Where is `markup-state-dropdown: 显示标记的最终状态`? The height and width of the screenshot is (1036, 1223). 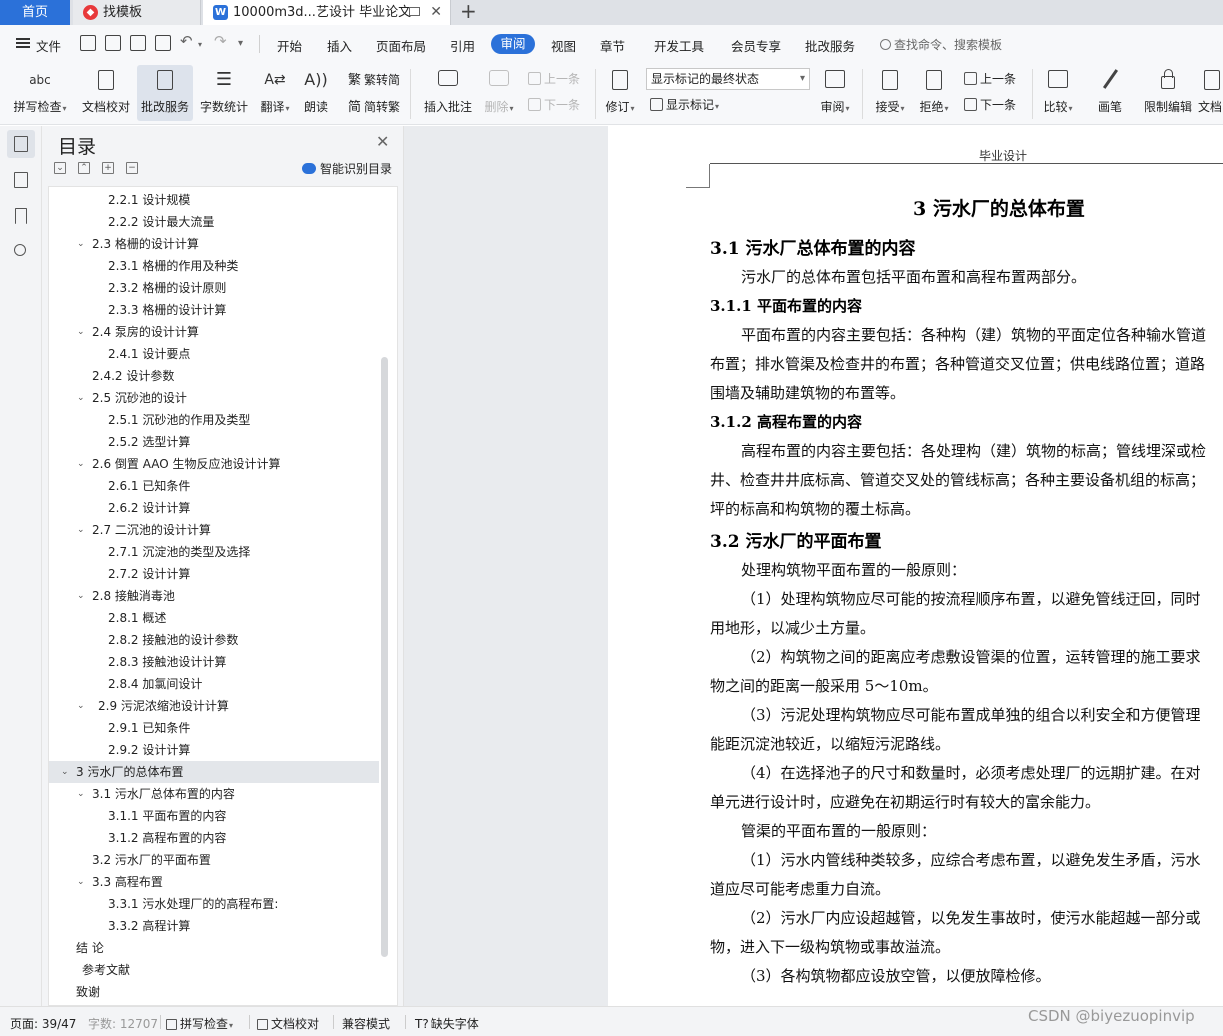
markup-state-dropdown: 显示标记的最终状态 is located at coordinates (728, 79).